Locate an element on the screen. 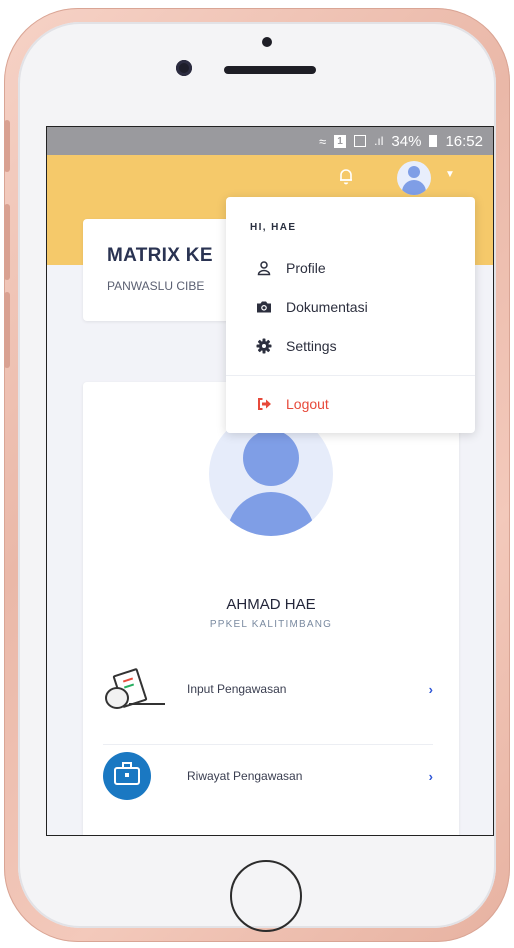 The image size is (514, 948). dropdown-item-profile: Profile is located at coordinates (291, 268).